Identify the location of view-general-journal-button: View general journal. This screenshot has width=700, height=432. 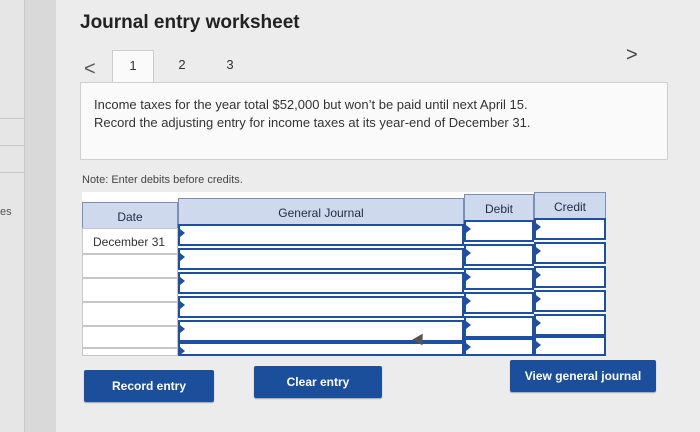
(583, 376).